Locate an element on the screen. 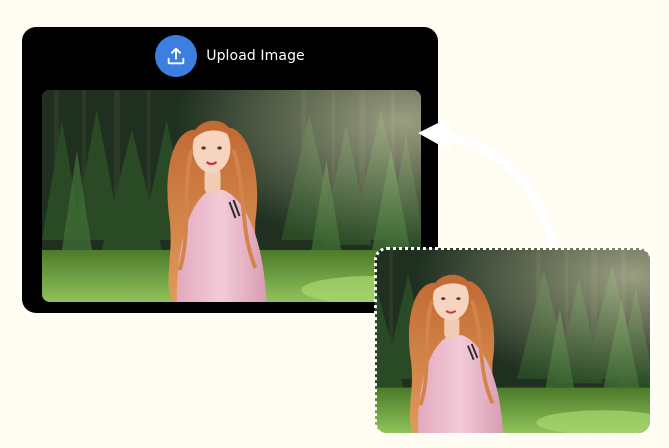 Image resolution: width=669 pixels, height=448 pixels. upload-icon is located at coordinates (176, 56).